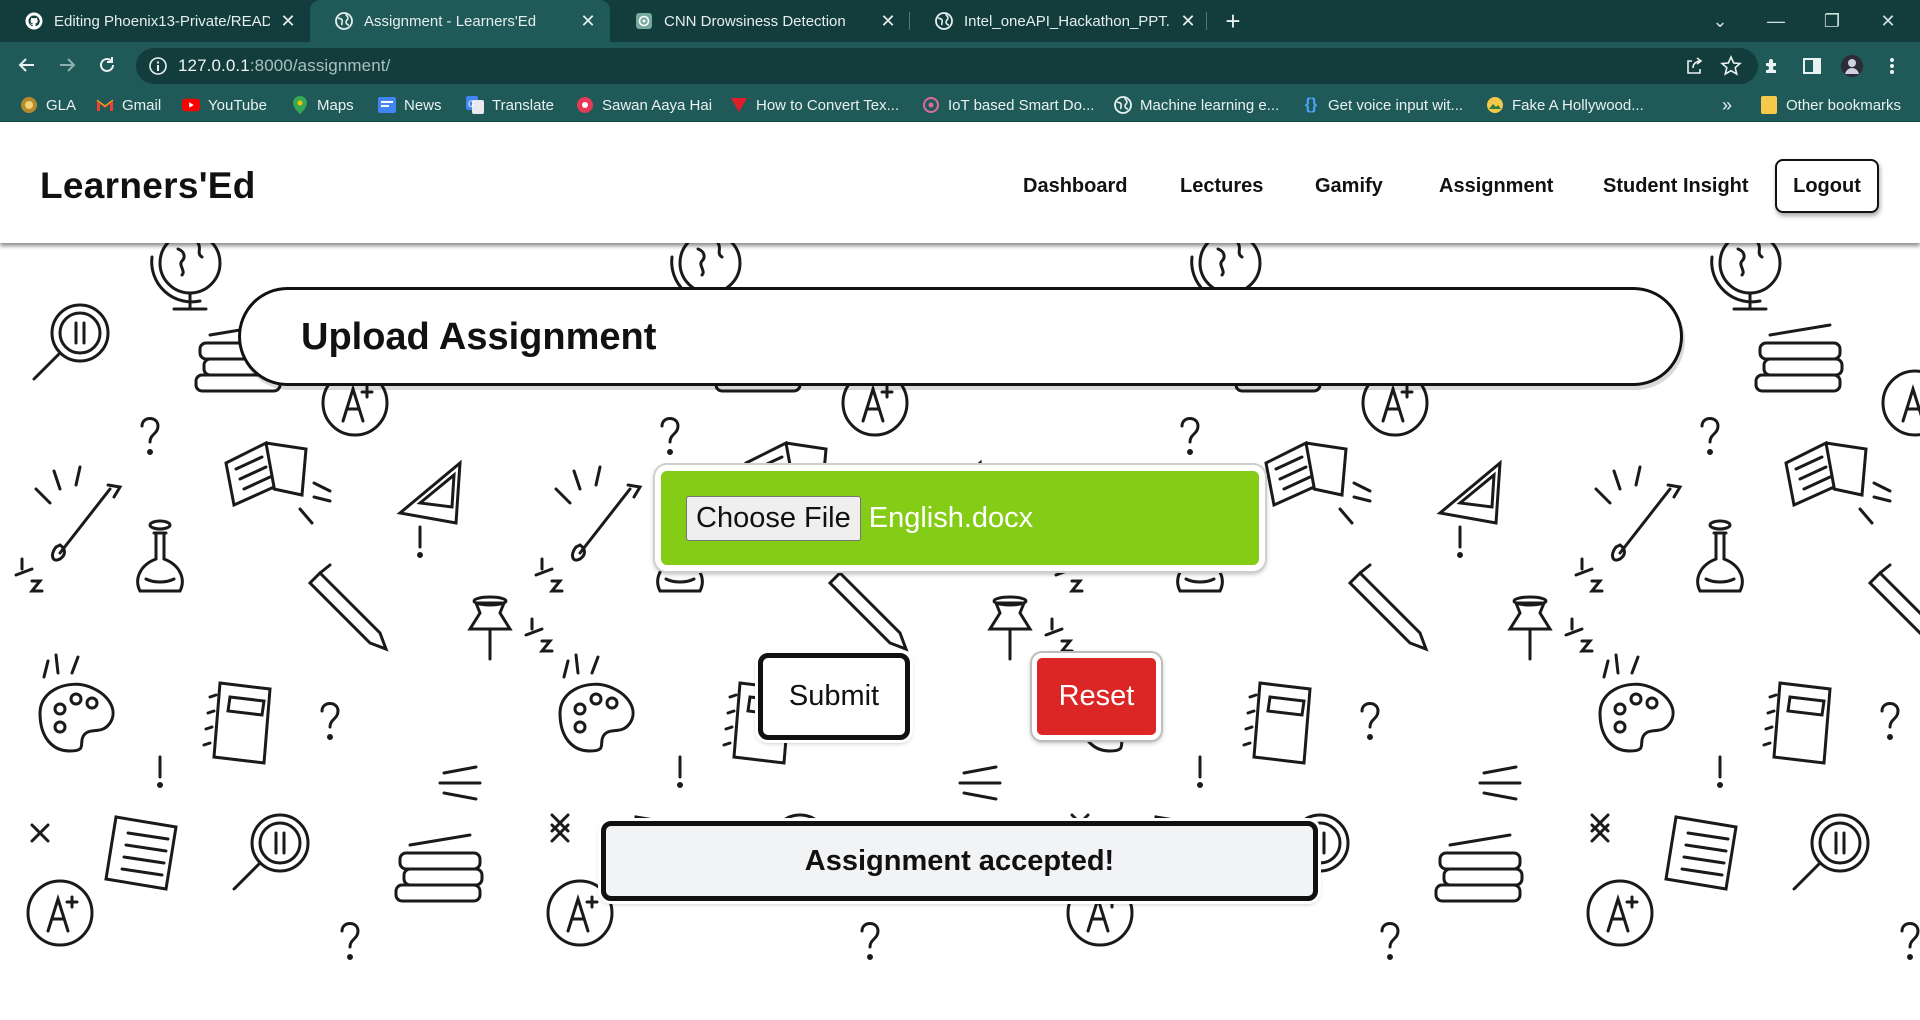 This screenshot has width=1920, height=1020. I want to click on other-bookmarks: Other bookmarks, so click(1830, 105).